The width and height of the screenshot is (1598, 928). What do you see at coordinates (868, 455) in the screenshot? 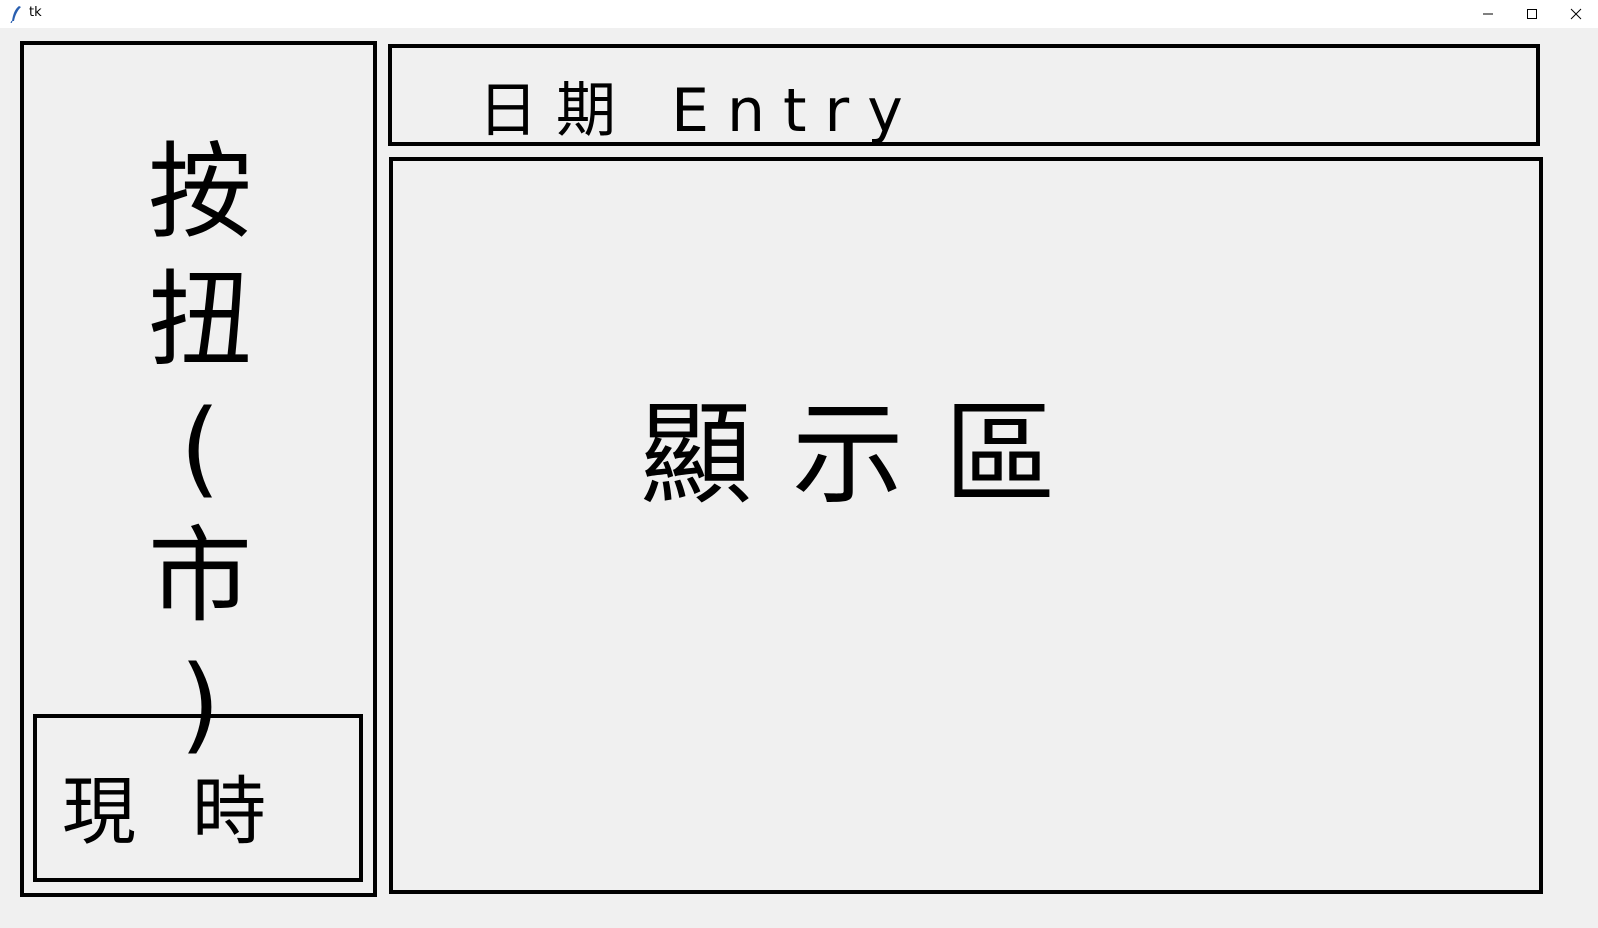
I see `display-area-label: 顯示區` at bounding box center [868, 455].